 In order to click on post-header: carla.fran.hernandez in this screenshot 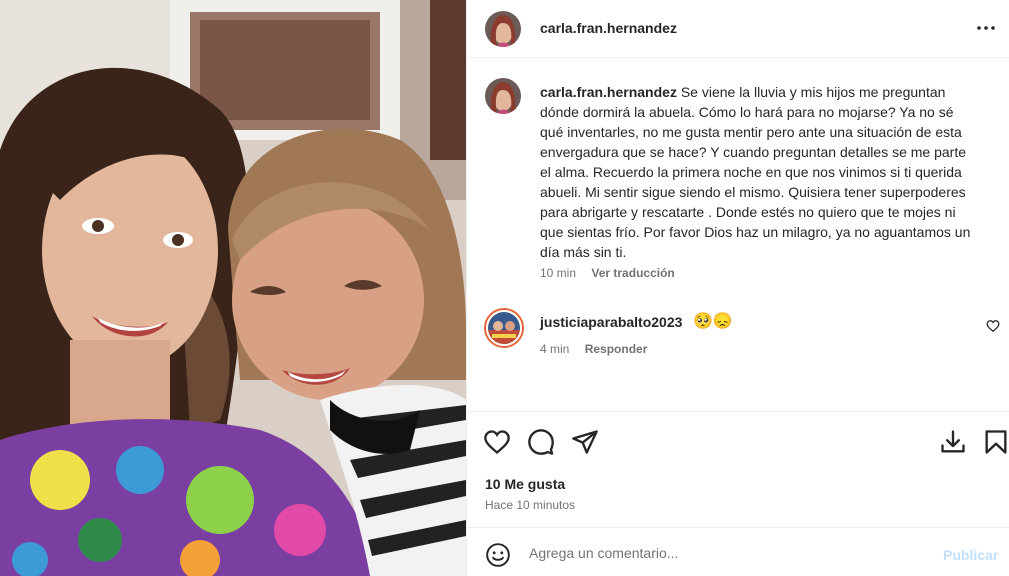, I will do `click(738, 29)`.